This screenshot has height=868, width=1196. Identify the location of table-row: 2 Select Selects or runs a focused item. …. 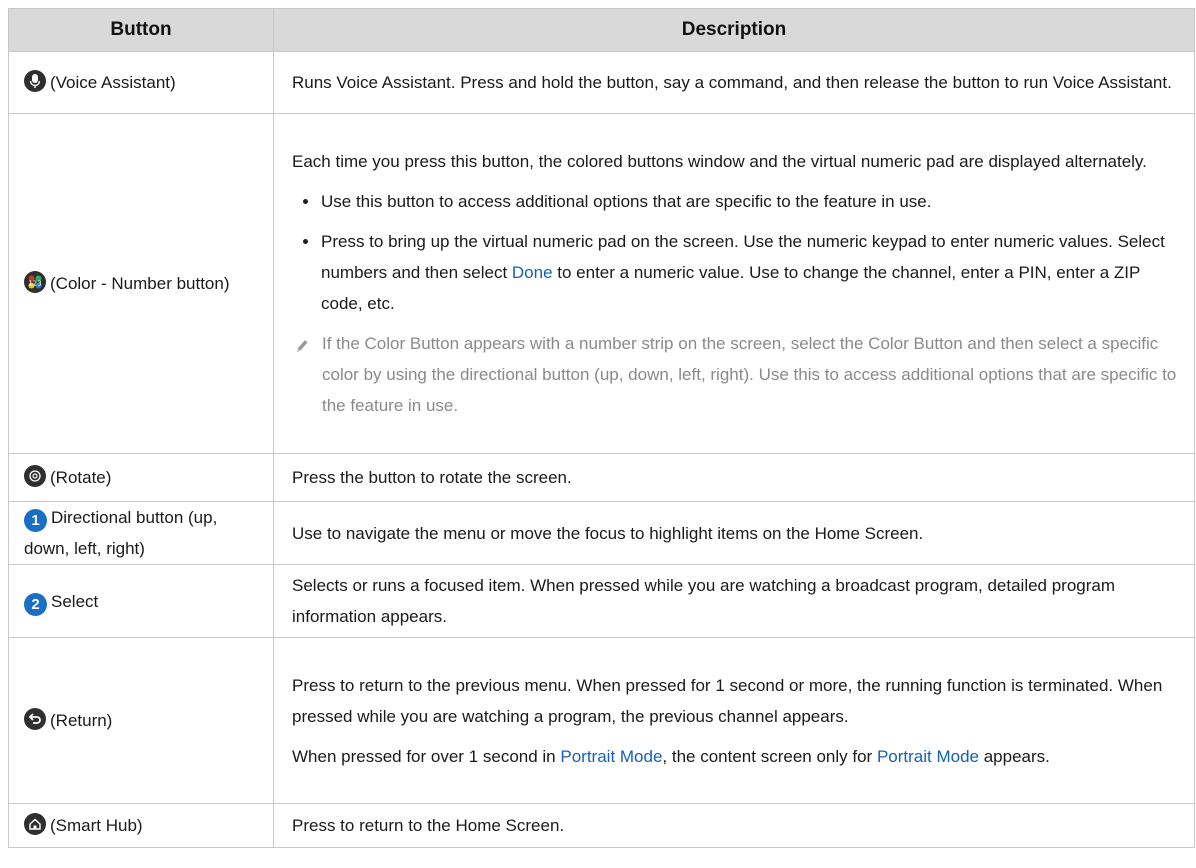
(601, 601).